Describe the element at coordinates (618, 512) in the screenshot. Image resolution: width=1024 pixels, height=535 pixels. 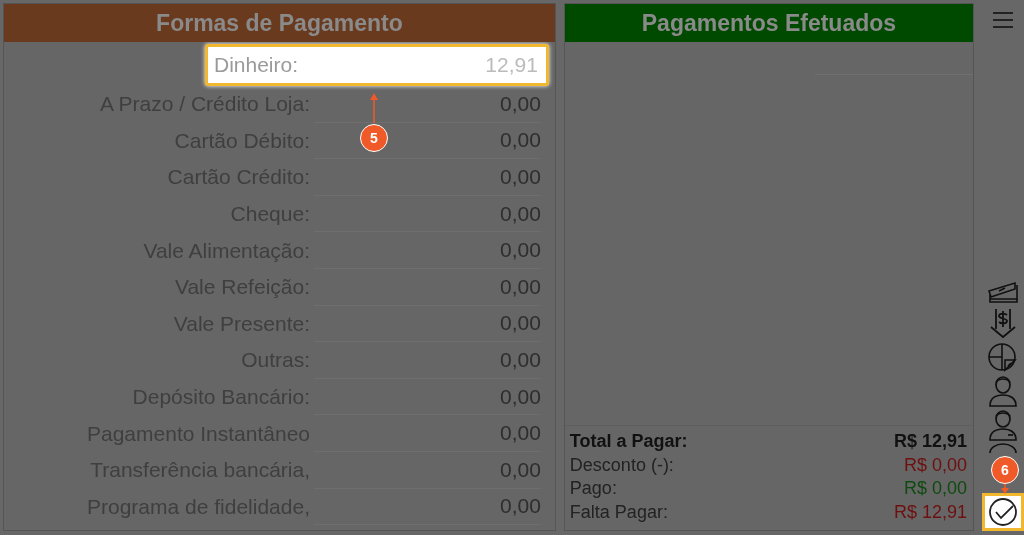
I see `total-label: Falta Pagar:` at that location.